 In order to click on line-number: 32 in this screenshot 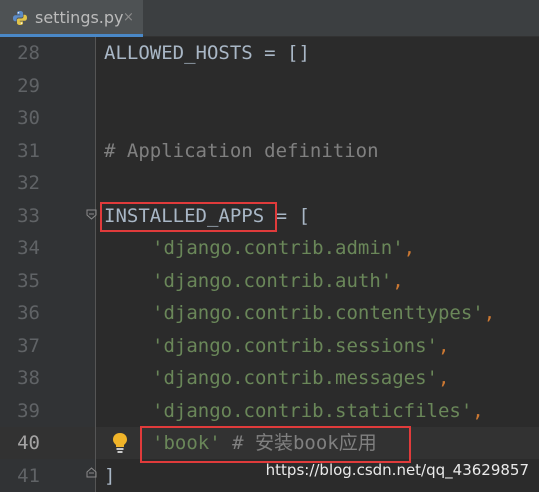, I will do `click(28, 183)`.